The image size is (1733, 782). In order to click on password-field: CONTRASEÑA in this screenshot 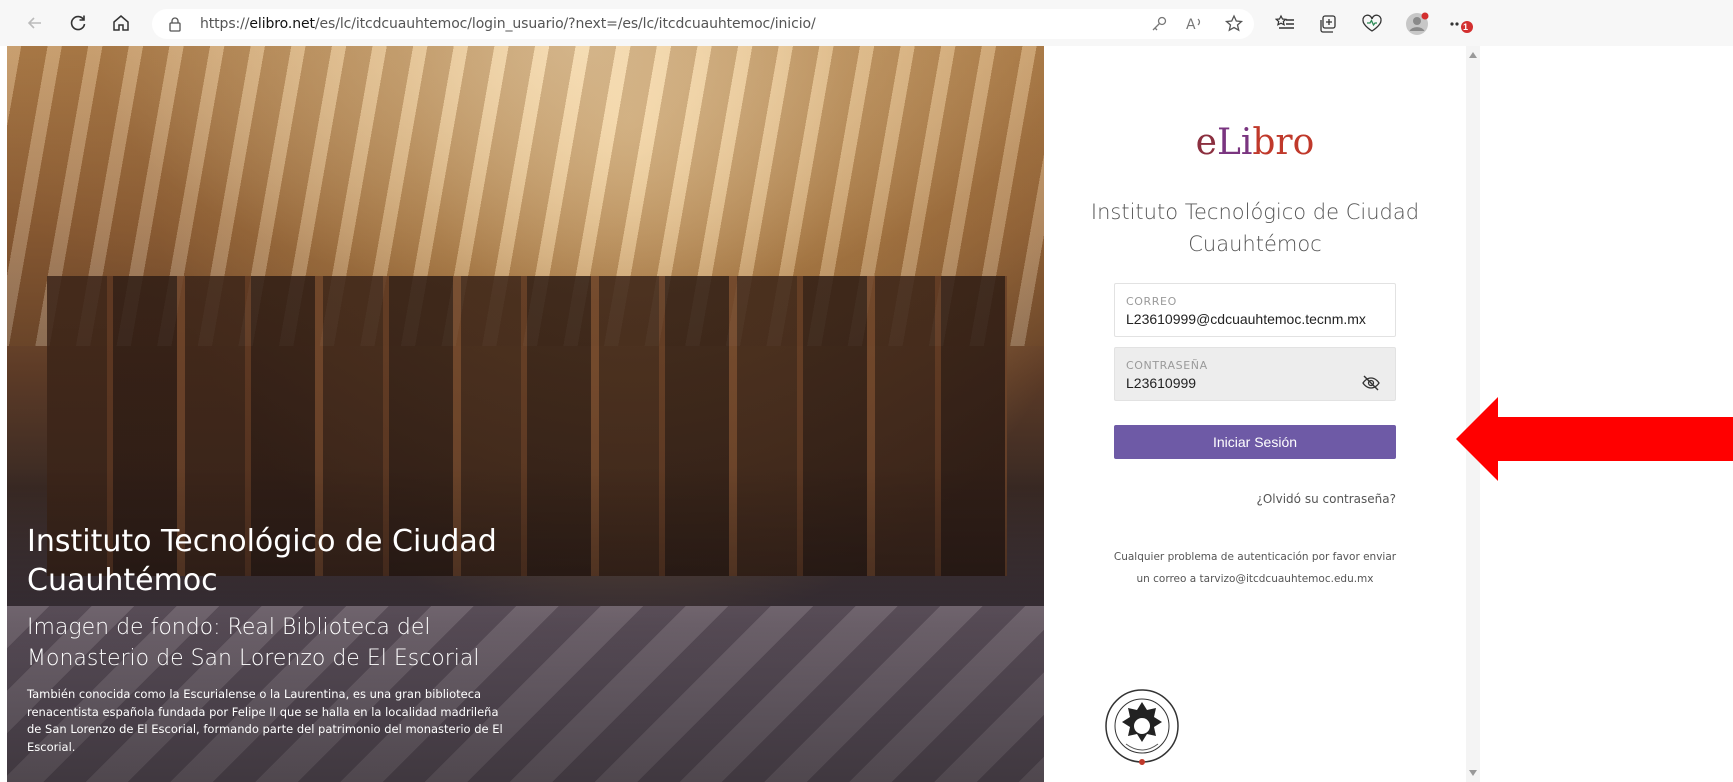, I will do `click(1255, 374)`.